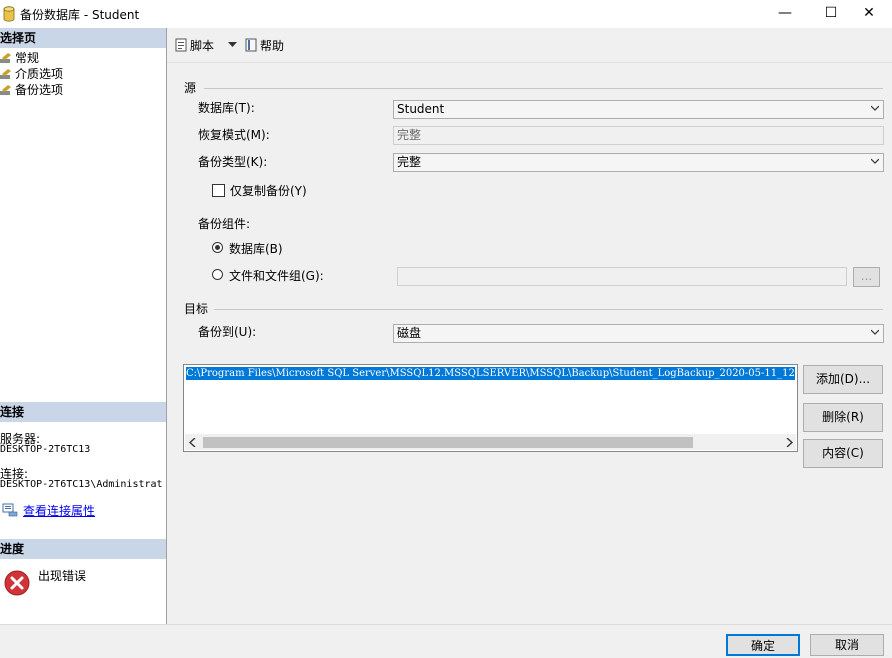 The image size is (892, 658). What do you see at coordinates (27, 58) in the screenshot?
I see `page-item-label: 常规` at bounding box center [27, 58].